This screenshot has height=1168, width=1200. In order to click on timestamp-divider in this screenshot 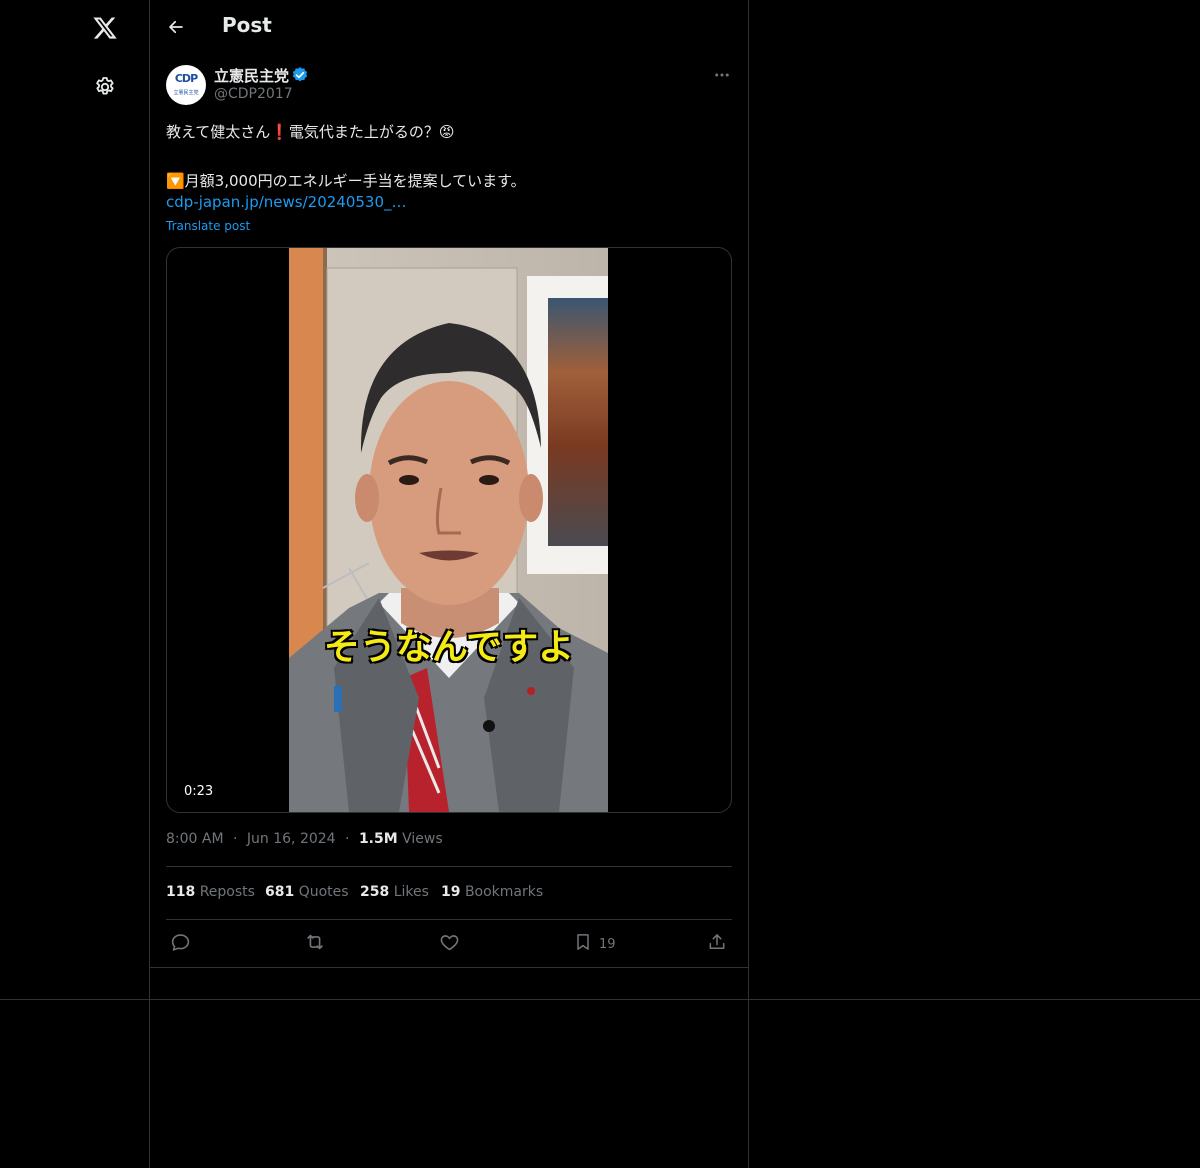, I will do `click(449, 866)`.